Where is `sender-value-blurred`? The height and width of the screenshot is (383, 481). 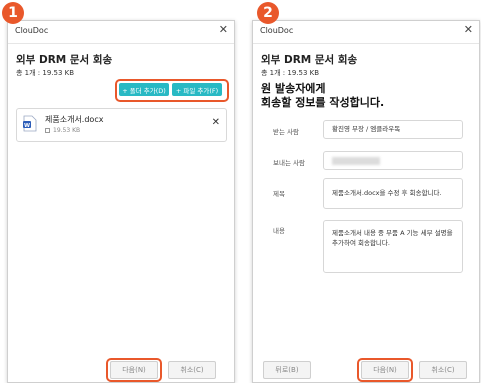 sender-value-blurred is located at coordinates (356, 161).